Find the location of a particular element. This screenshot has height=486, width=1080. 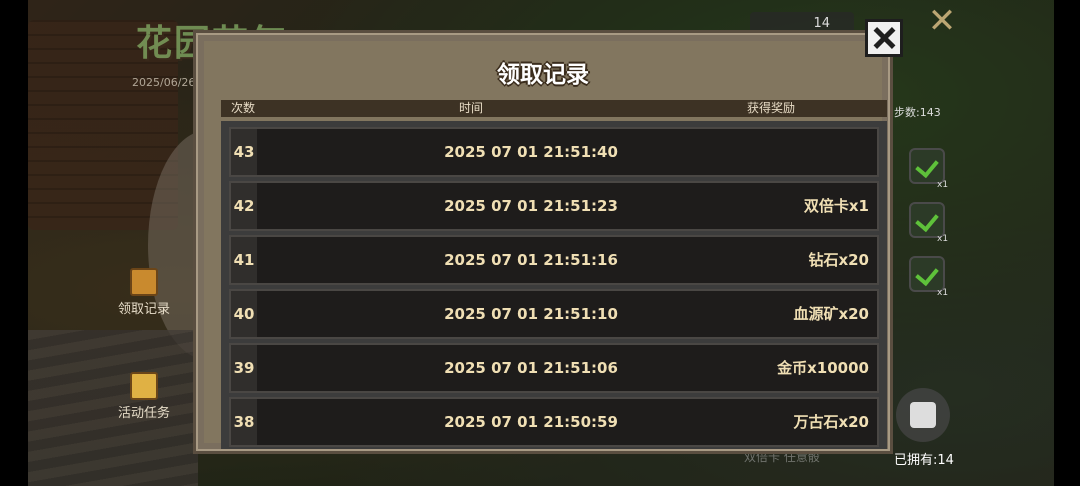

row-time: 2025 07 01 21:51:16 is located at coordinates (531, 260).